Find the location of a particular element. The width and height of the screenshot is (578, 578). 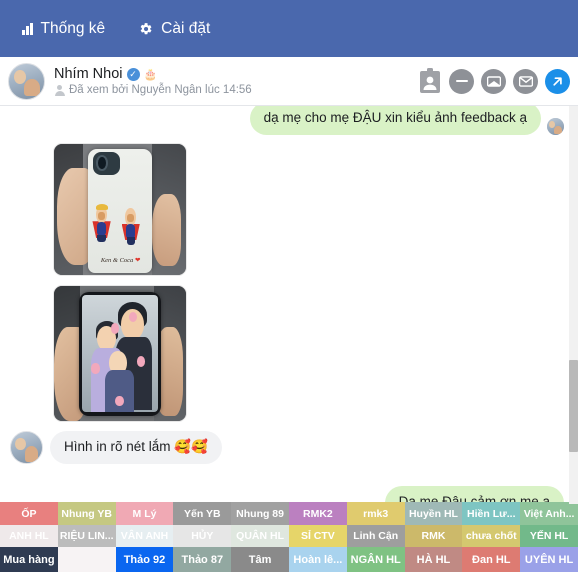

message-image-phonecase-cartoon: Ken & Coca ❤ is located at coordinates (120, 210).